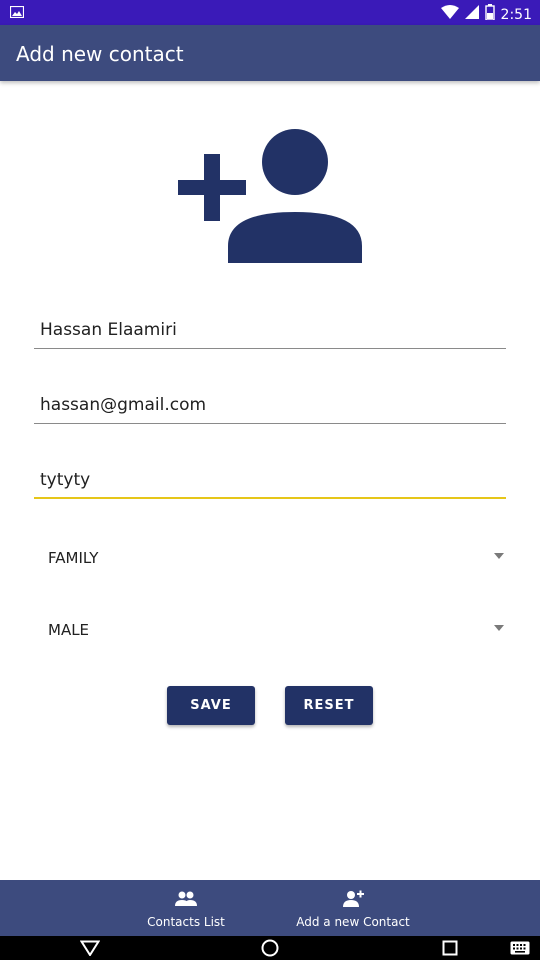  Describe the element at coordinates (100, 54) in the screenshot. I see `page-title: Add new contact` at that location.